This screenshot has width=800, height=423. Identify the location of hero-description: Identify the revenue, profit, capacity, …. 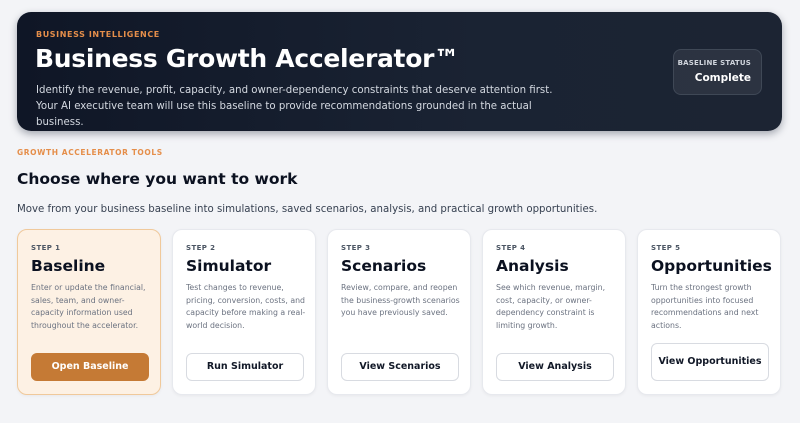
(294, 106).